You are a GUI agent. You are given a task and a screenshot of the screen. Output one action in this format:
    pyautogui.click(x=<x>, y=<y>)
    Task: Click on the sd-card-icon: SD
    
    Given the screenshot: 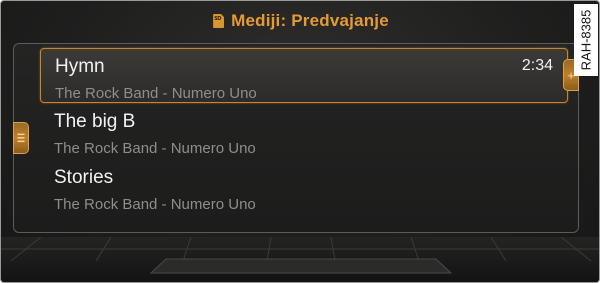 What is the action you would take?
    pyautogui.click(x=219, y=21)
    